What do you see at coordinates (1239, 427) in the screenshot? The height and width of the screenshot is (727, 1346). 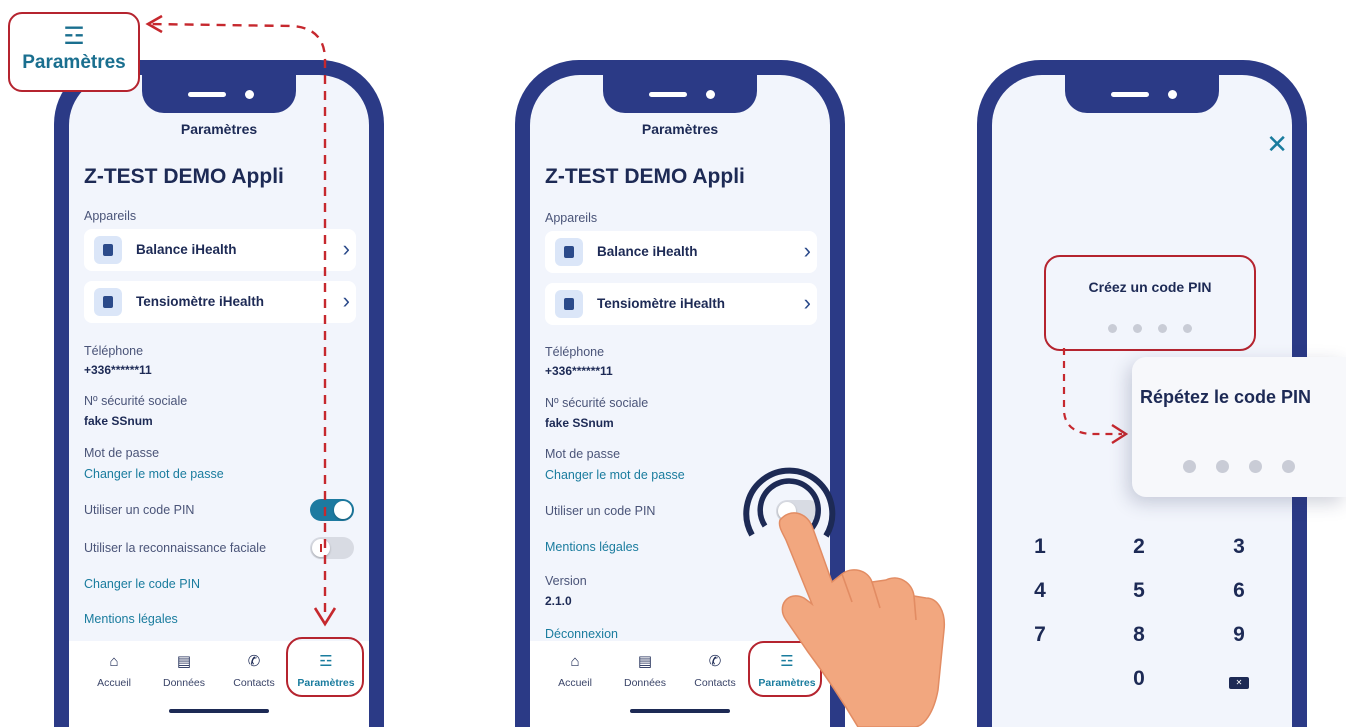 I see `repeat-pin-card: Répétez le code PIN` at bounding box center [1239, 427].